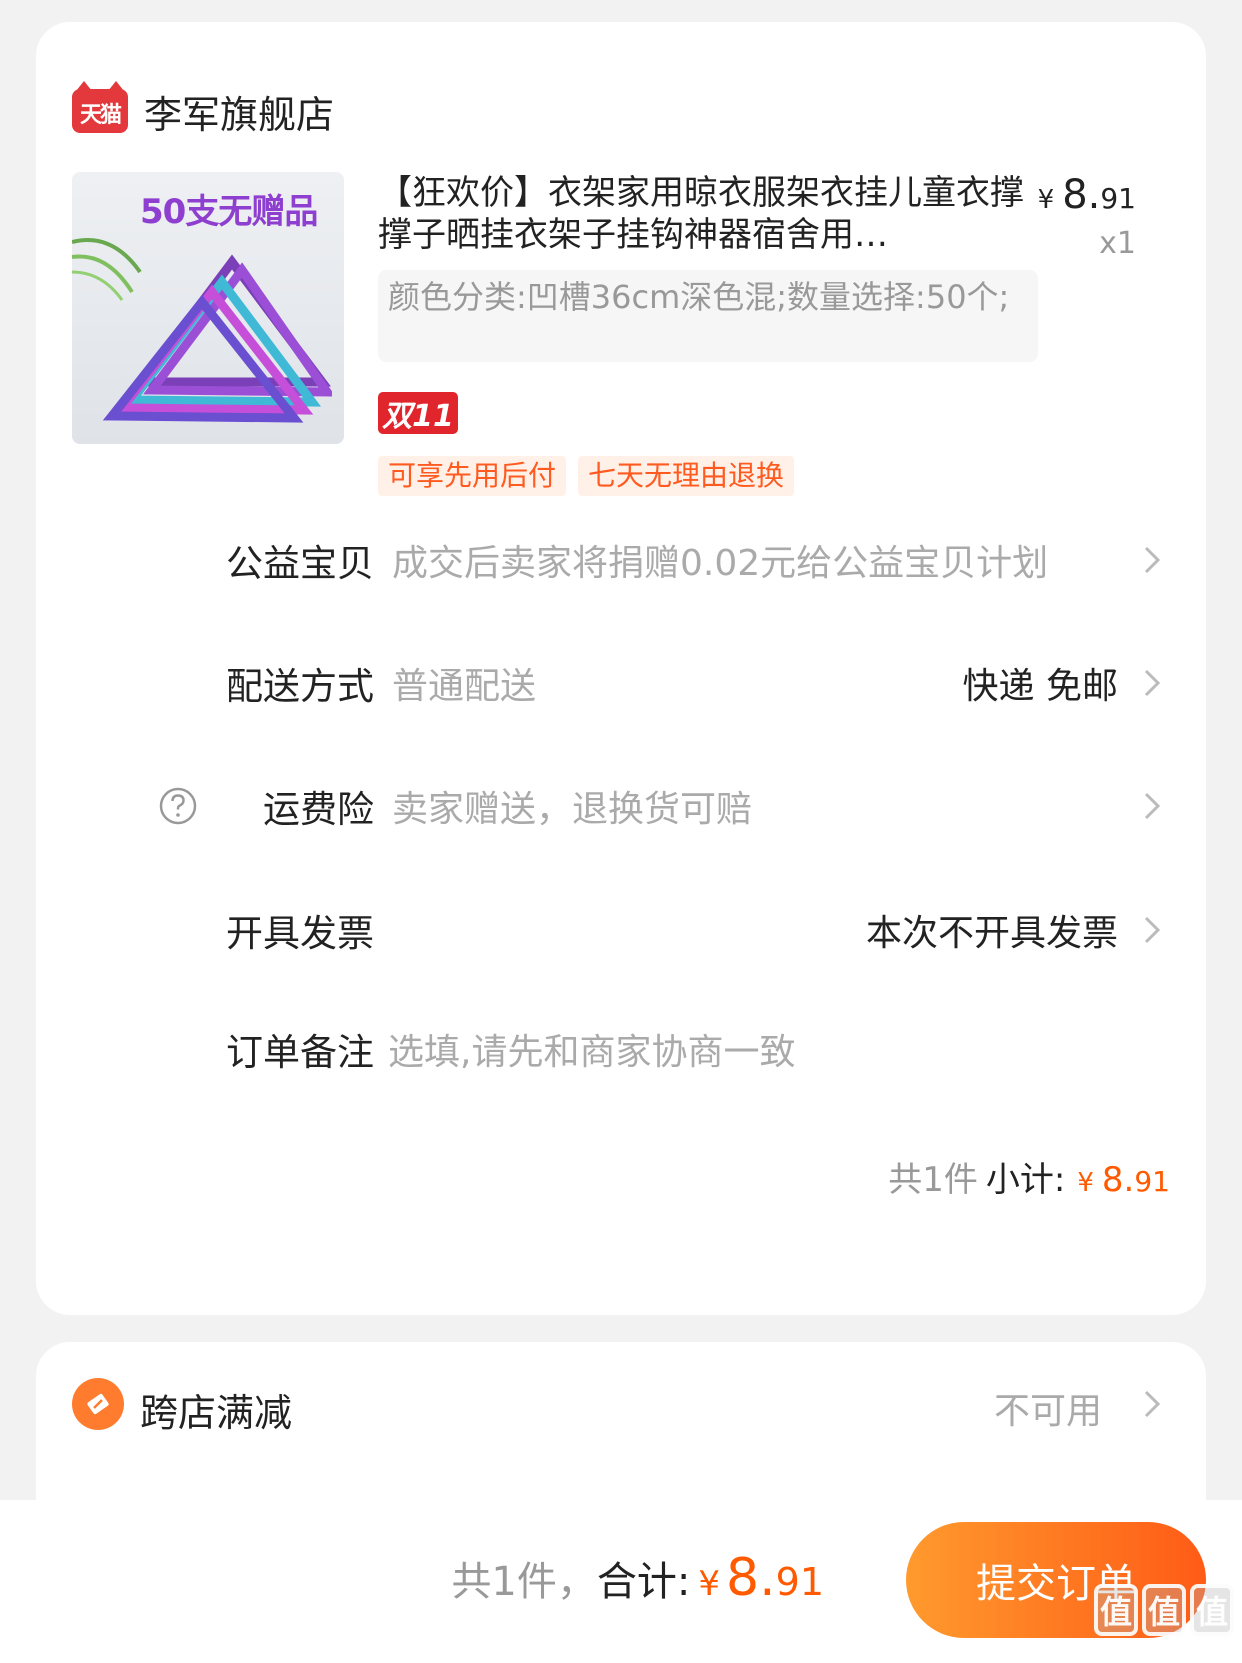 The image size is (1242, 1663). I want to click on total-label: 合计:, so click(643, 1582).